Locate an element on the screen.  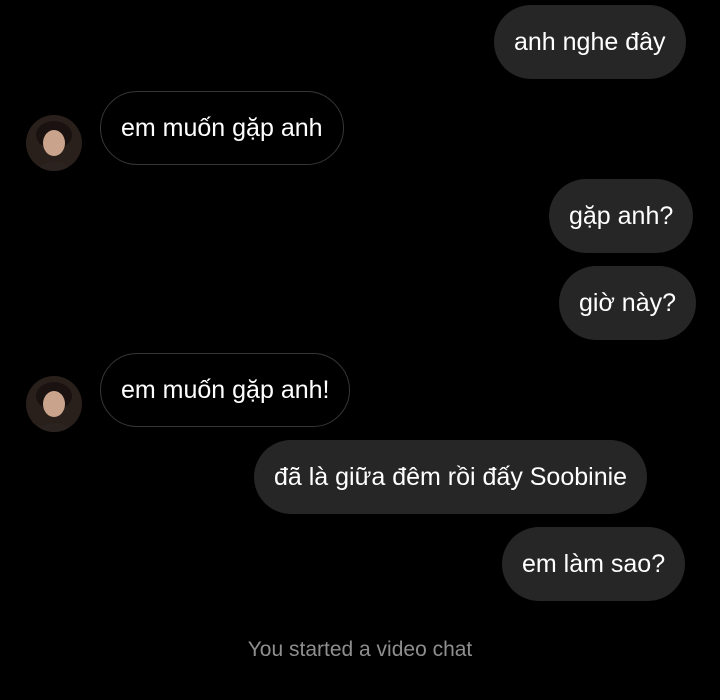
outgoing-message-bubble: gặp anh? is located at coordinates (621, 216).